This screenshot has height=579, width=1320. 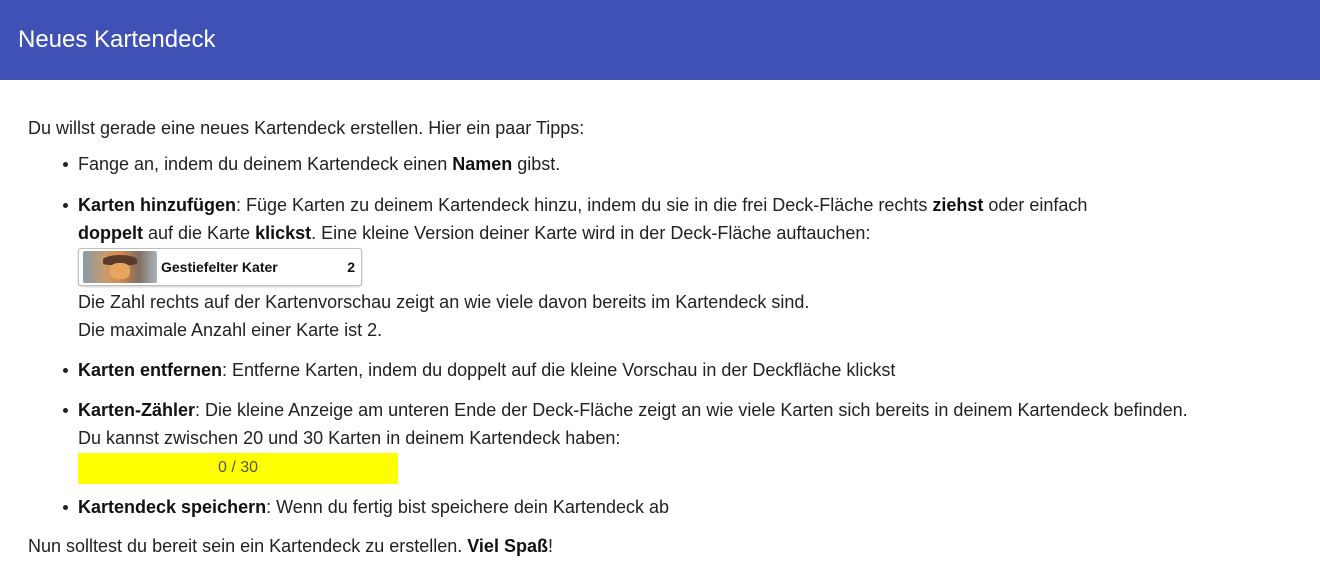 What do you see at coordinates (550, 546) in the screenshot?
I see `outro-end: !` at bounding box center [550, 546].